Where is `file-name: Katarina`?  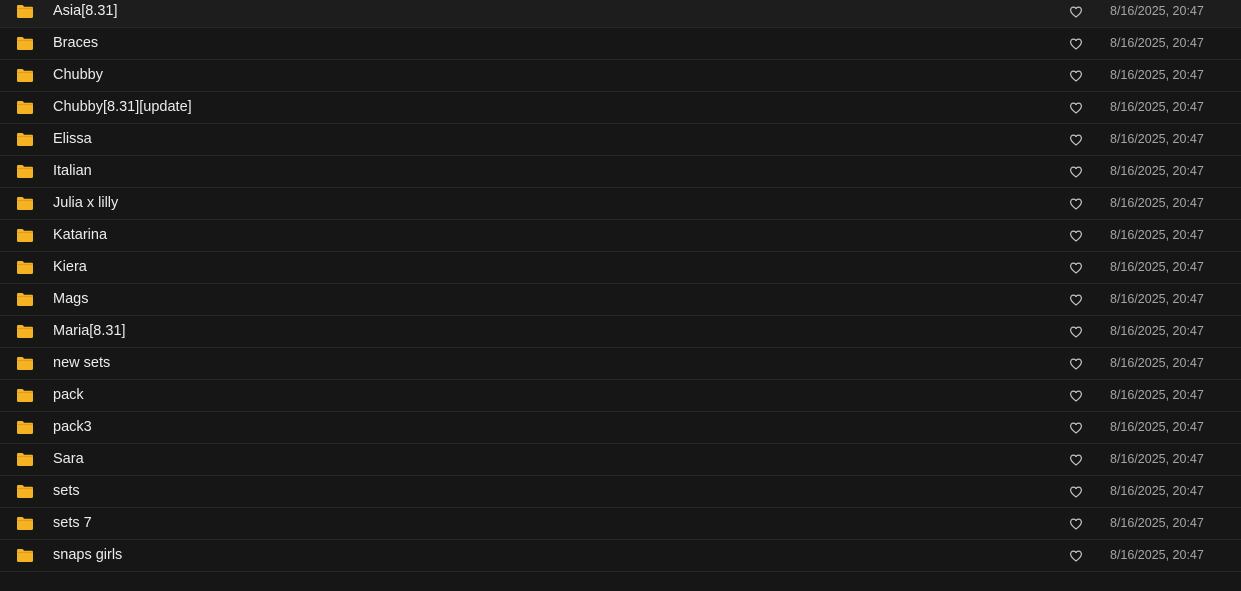 file-name: Katarina is located at coordinates (80, 235).